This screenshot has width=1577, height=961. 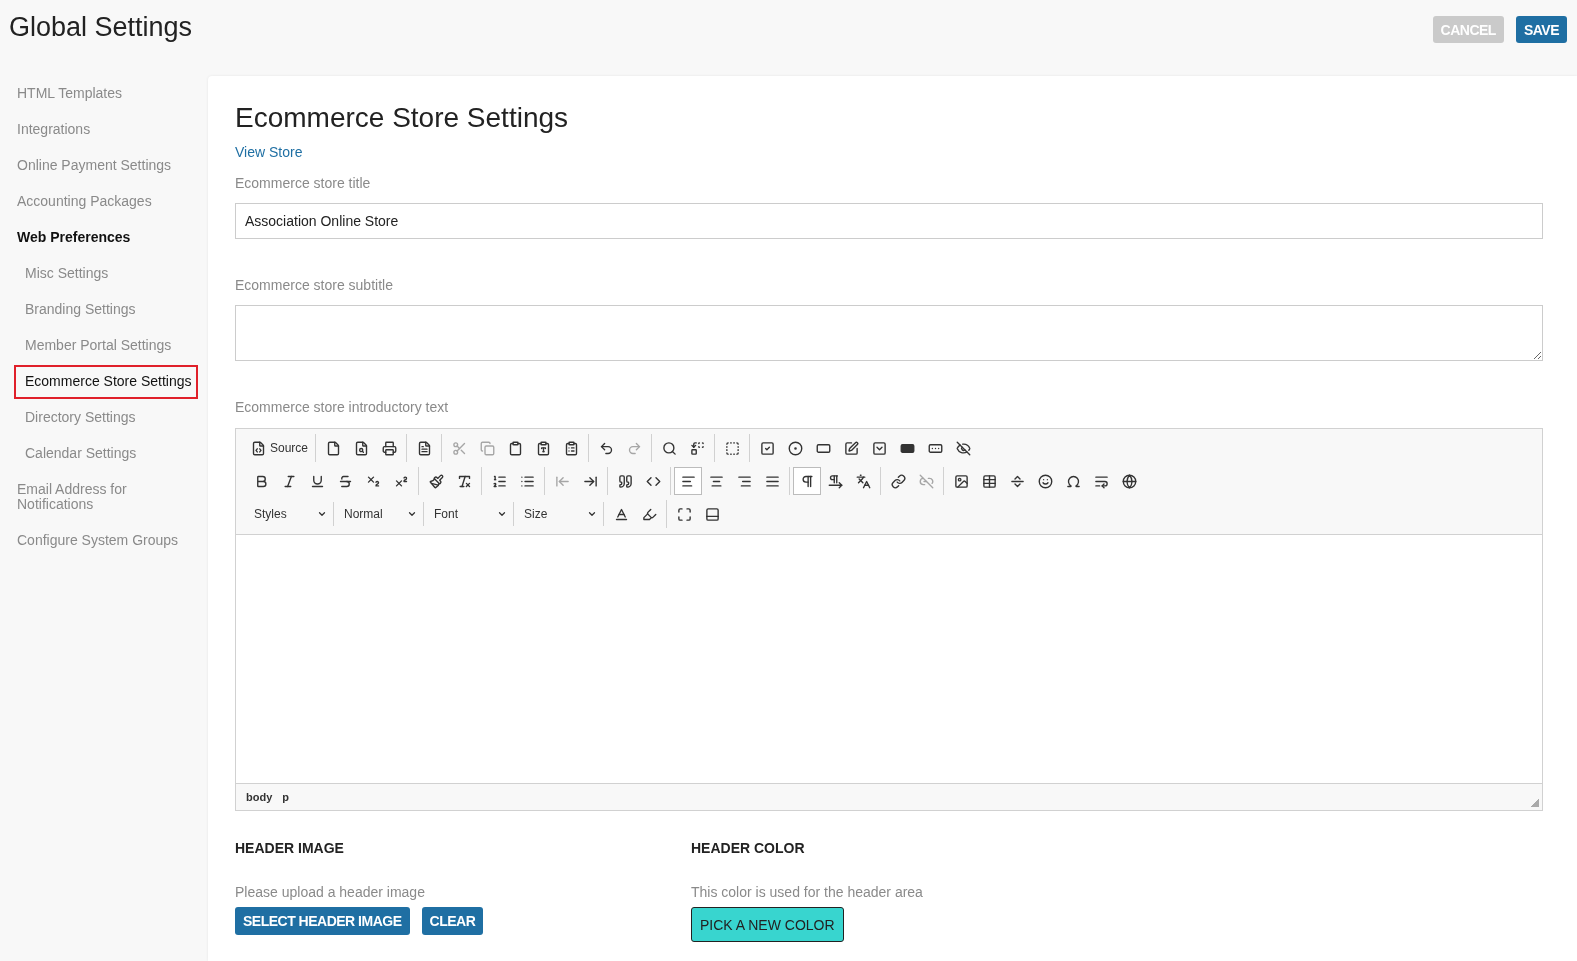 I want to click on printer-icon, so click(x=389, y=448).